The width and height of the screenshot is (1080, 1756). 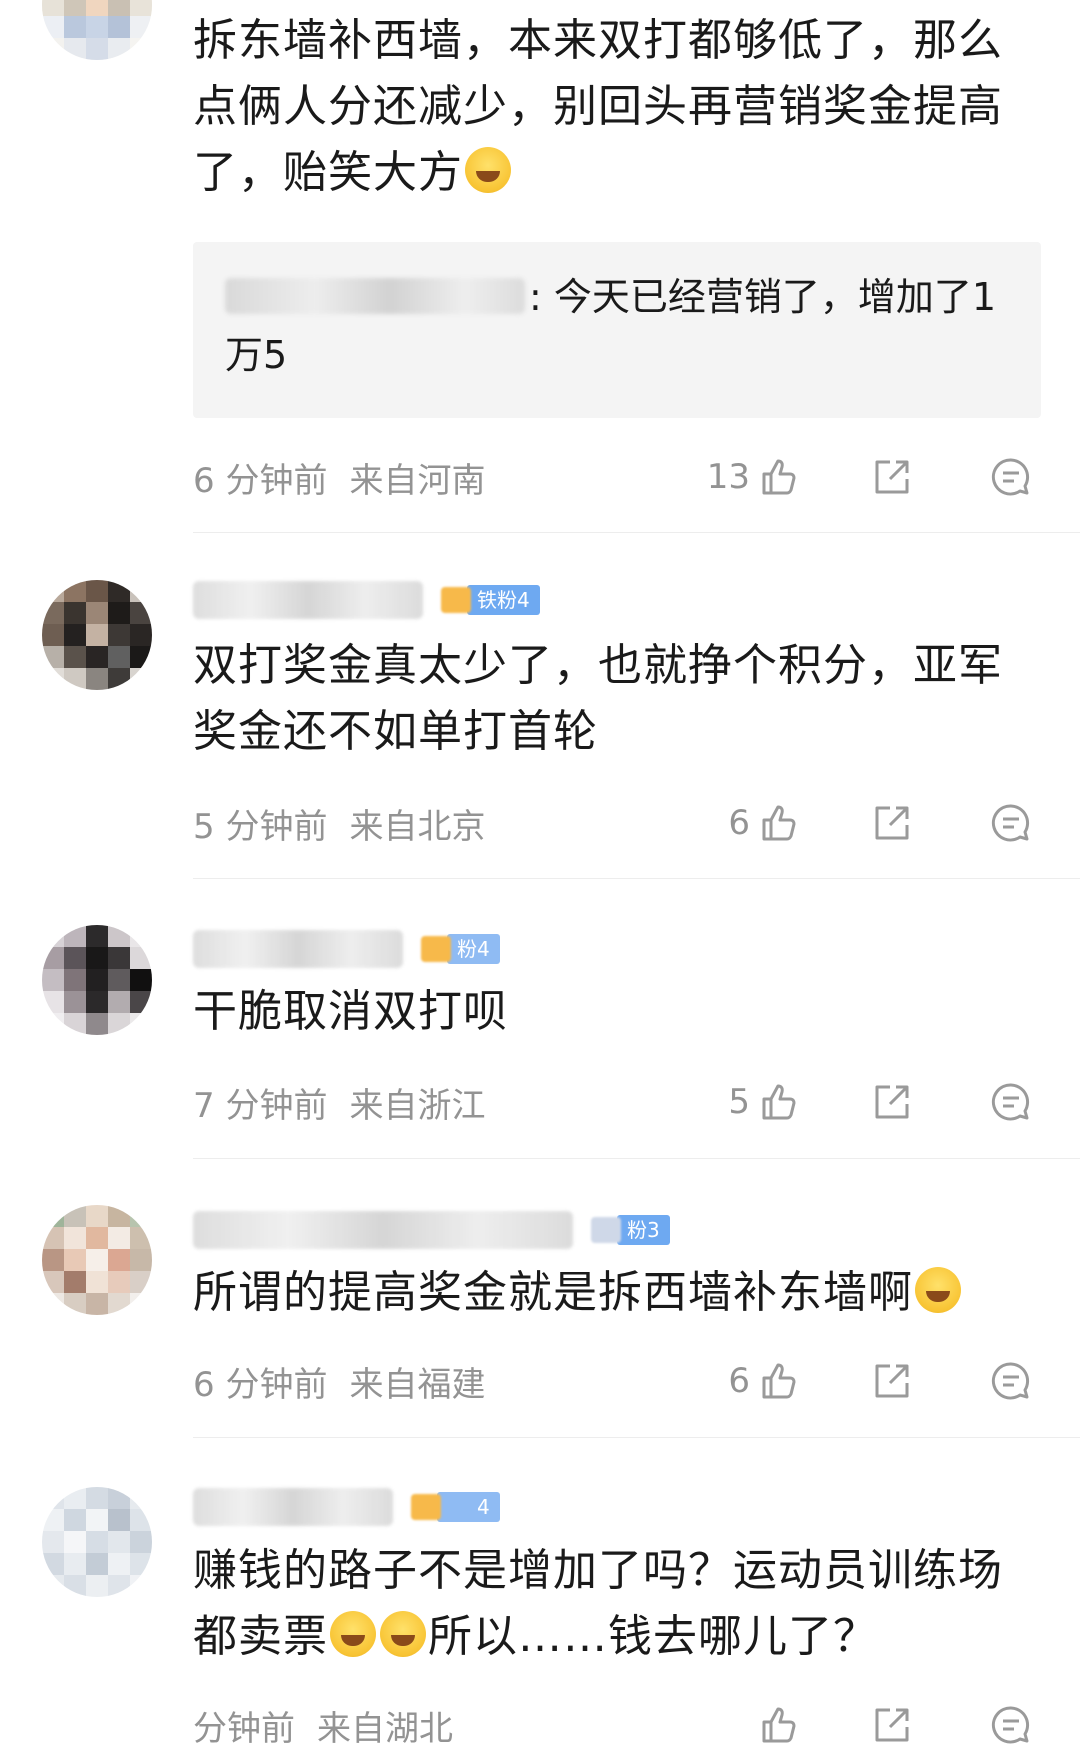 I want to click on reply-box: : 今天已经营销了，增加了1万5, so click(x=617, y=330).